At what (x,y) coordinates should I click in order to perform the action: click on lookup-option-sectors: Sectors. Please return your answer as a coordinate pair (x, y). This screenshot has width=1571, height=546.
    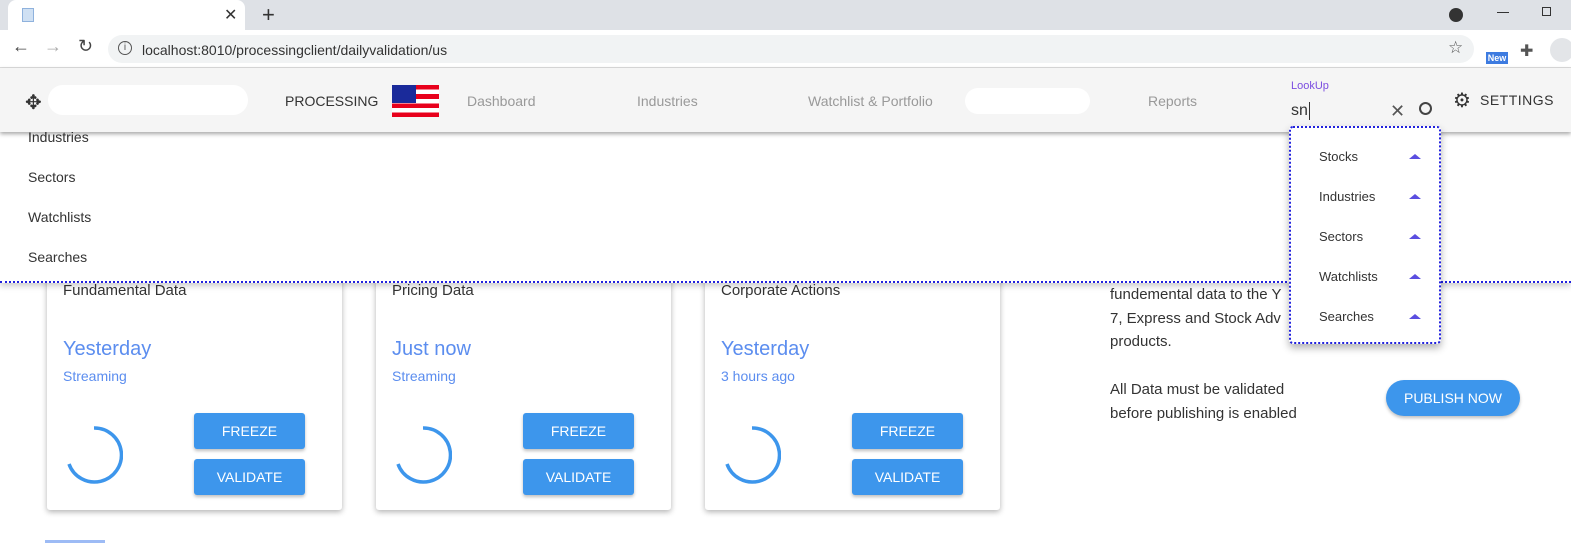
    Looking at the image, I should click on (1370, 236).